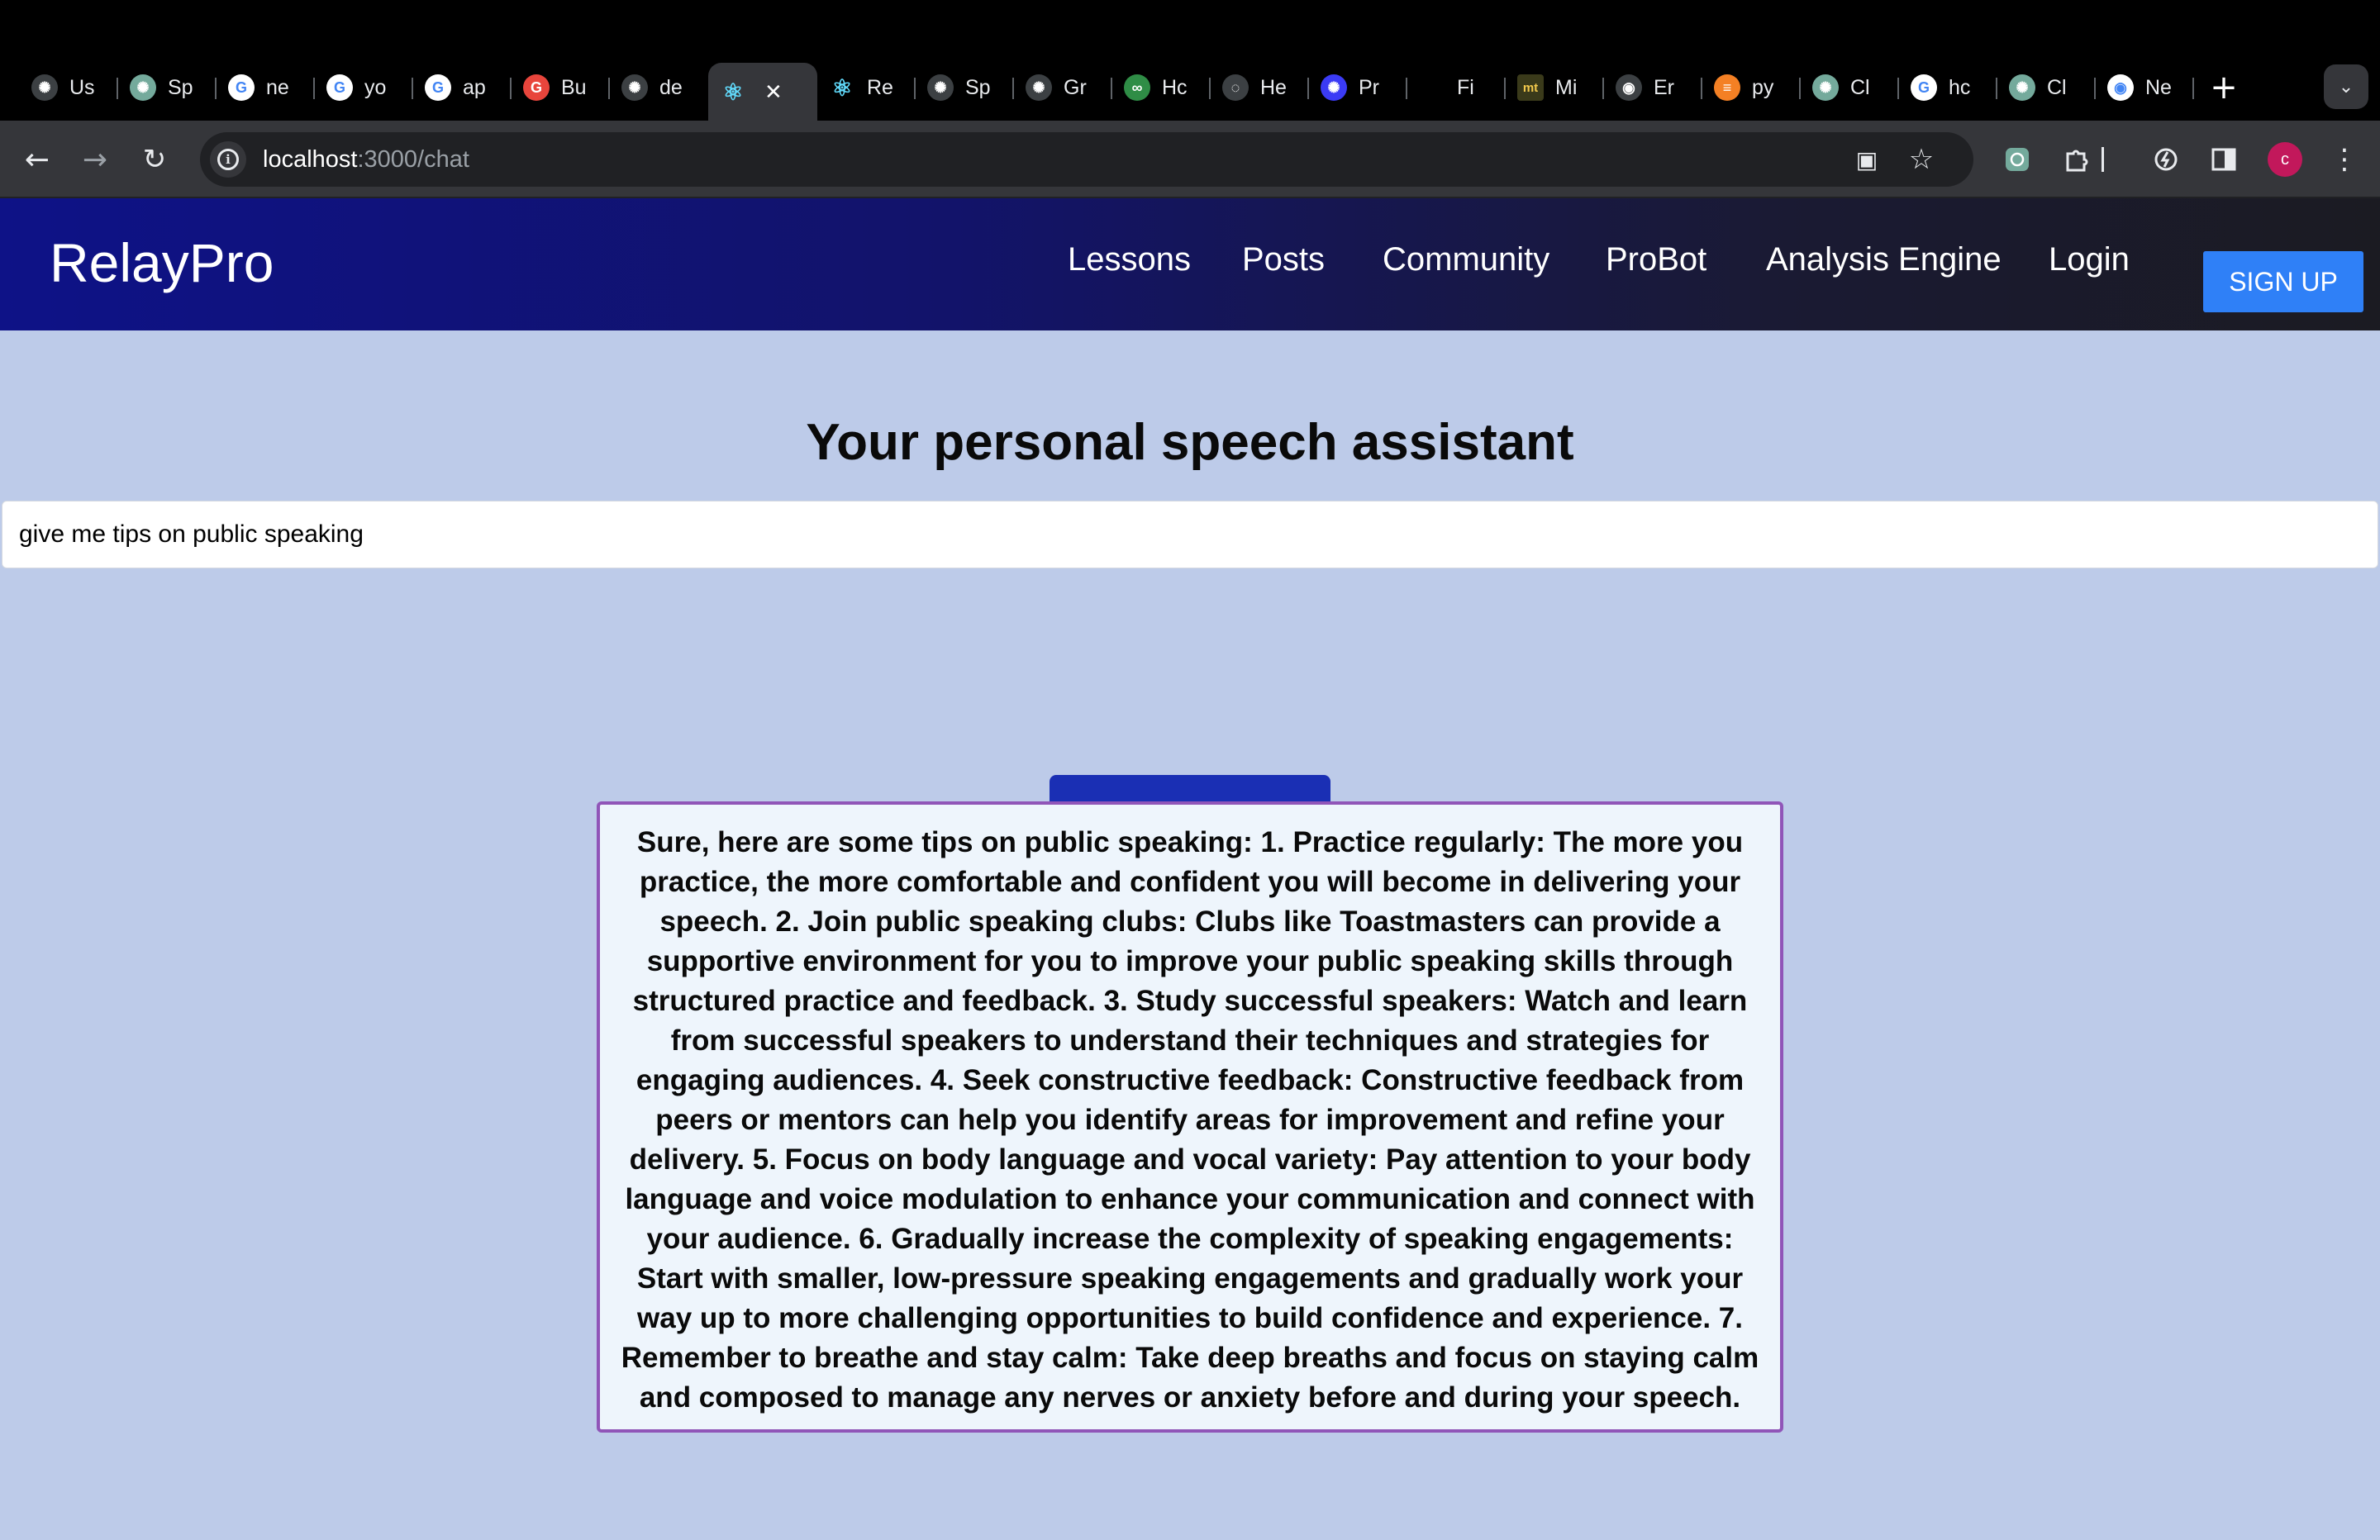 The image size is (2380, 1540). Describe the element at coordinates (1866, 159) in the screenshot. I see `install-app-icon: ▣` at that location.